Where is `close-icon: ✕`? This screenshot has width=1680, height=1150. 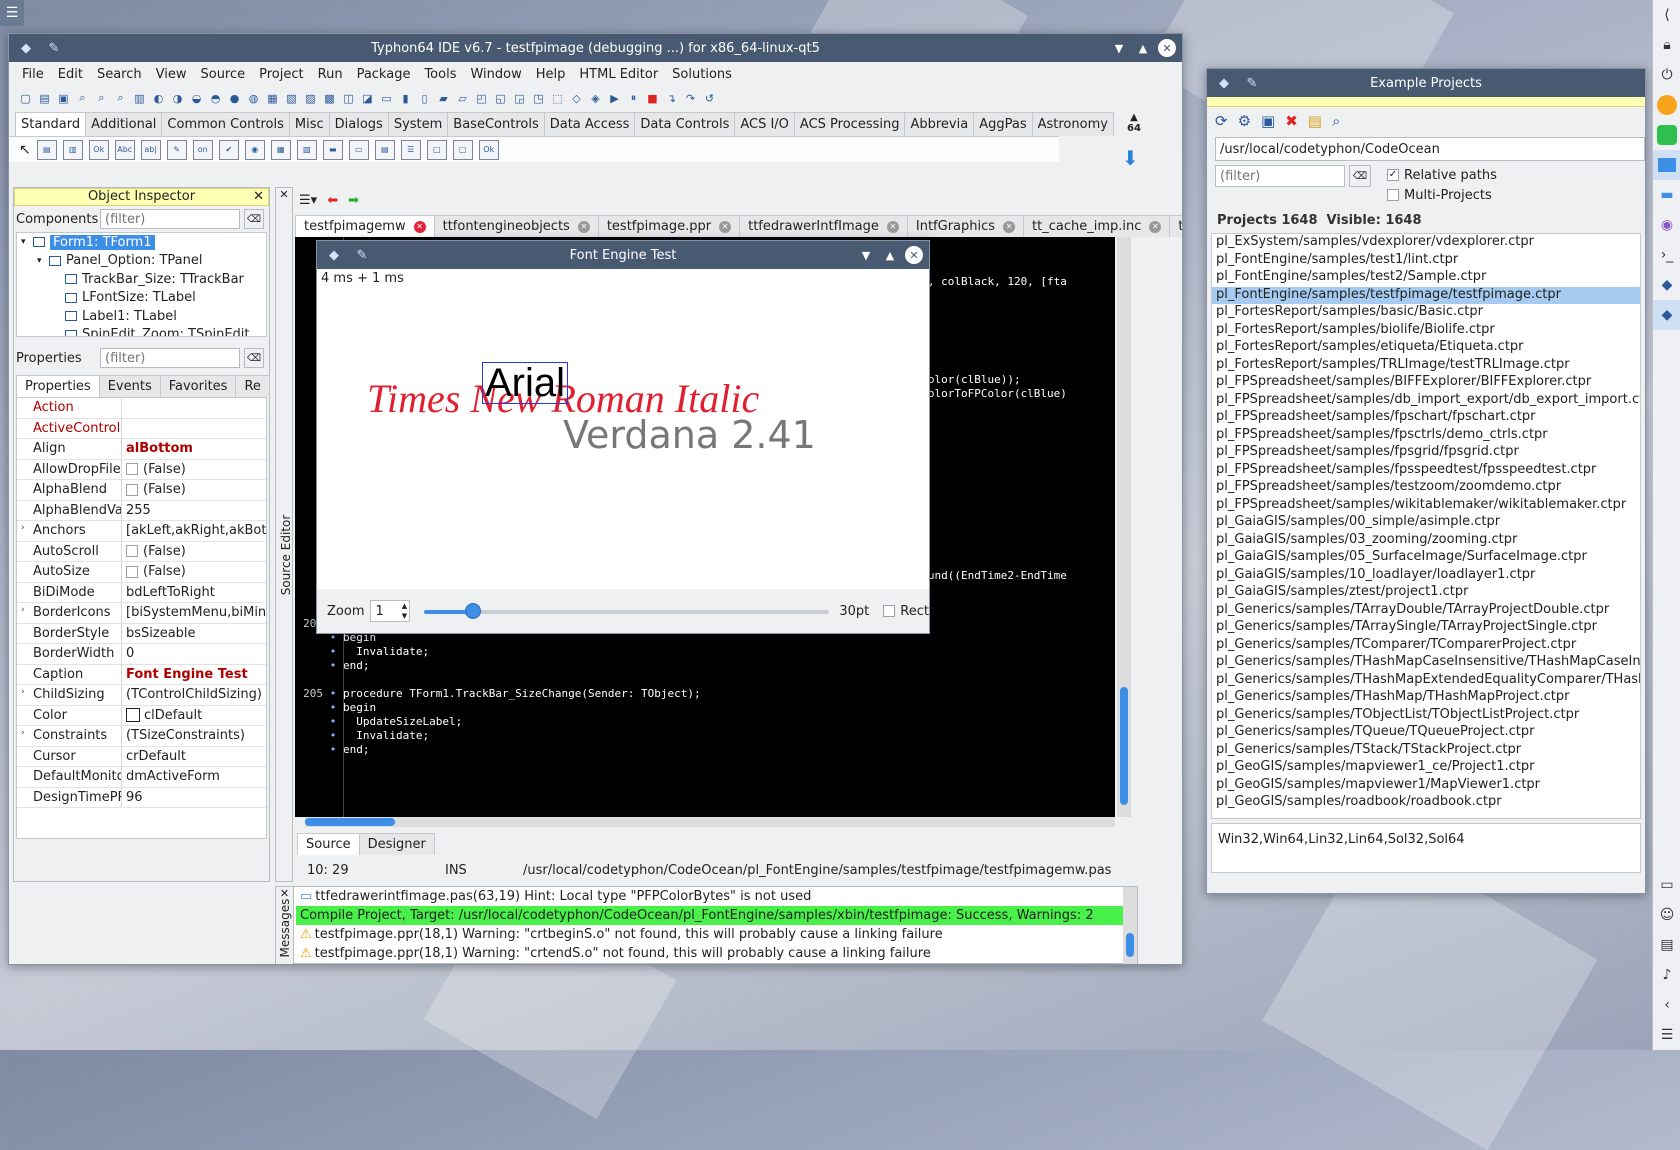 close-icon: ✕ is located at coordinates (258, 196).